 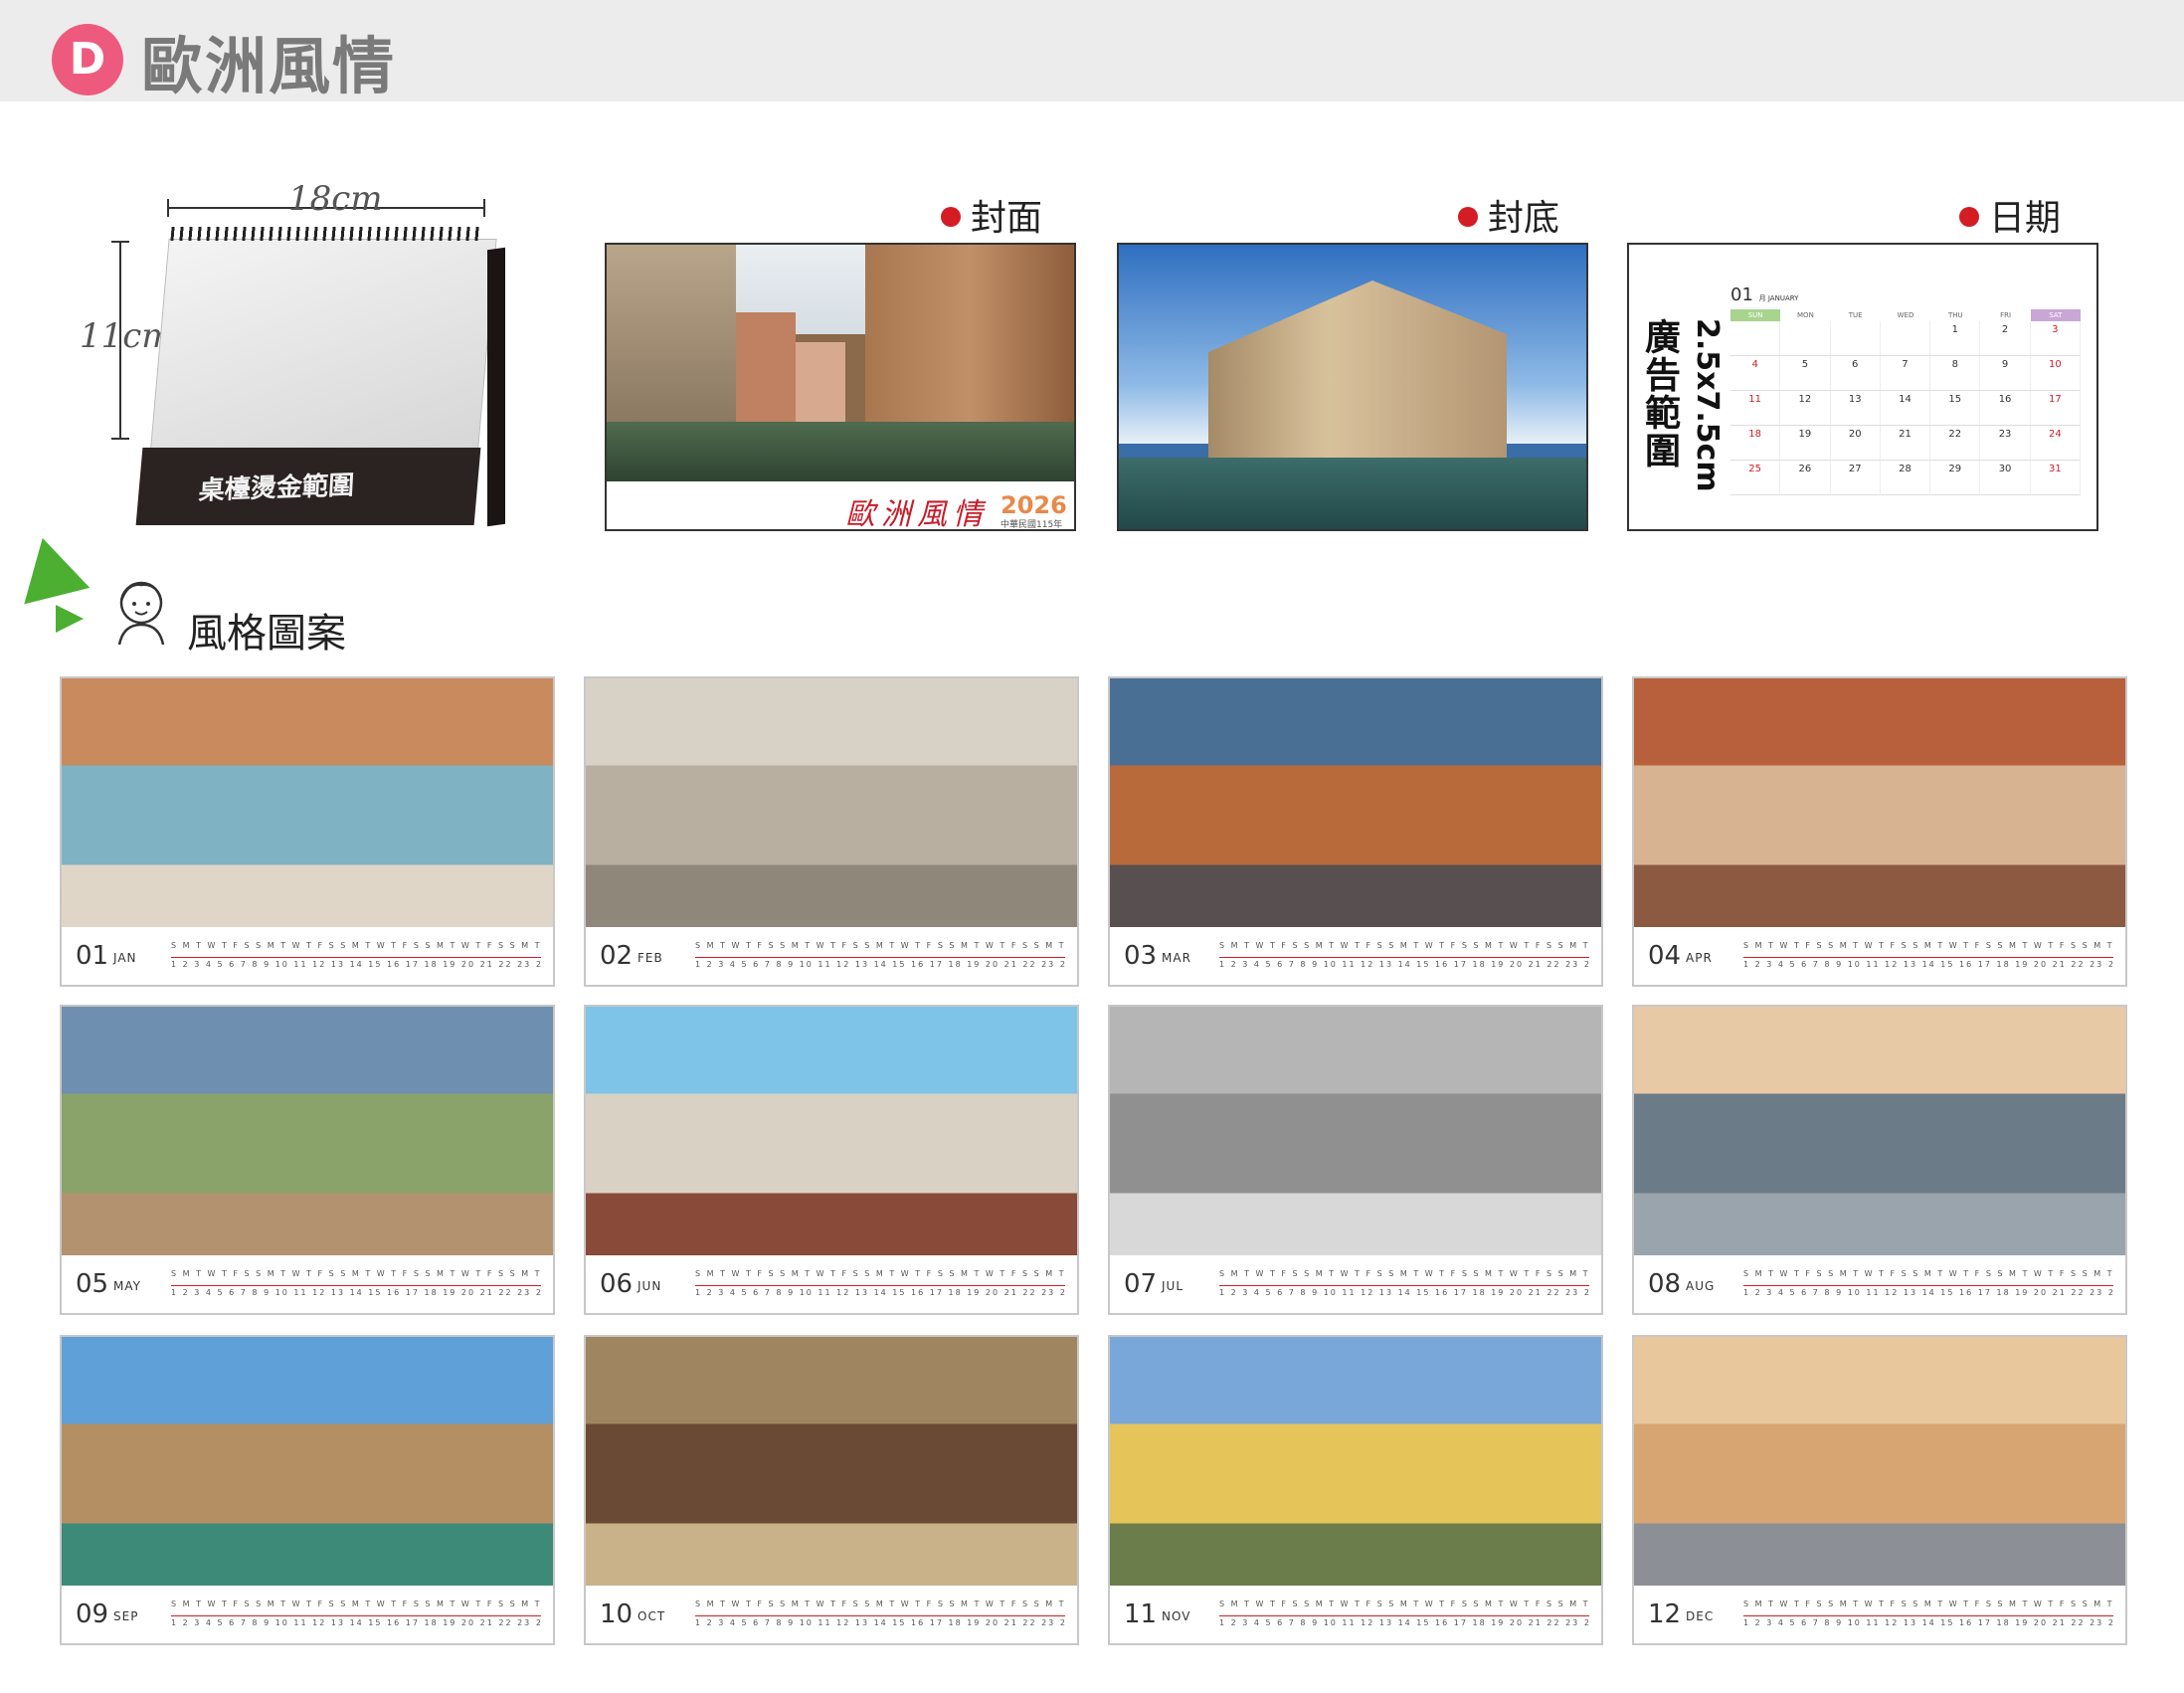 What do you see at coordinates (1855, 443) in the screenshot?
I see `mini-day-cell: 20` at bounding box center [1855, 443].